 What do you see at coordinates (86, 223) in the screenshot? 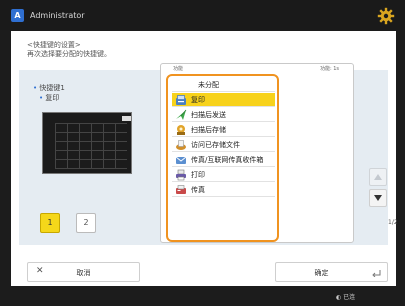
I see `page-button-2: 2` at bounding box center [86, 223].